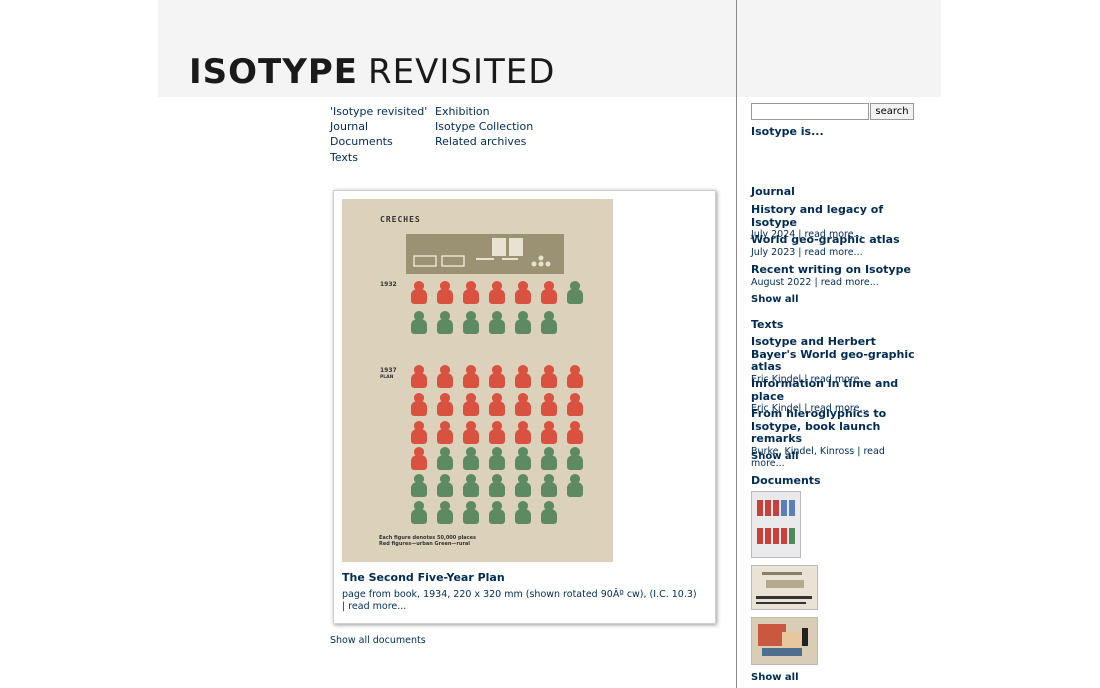  What do you see at coordinates (839, 48) in the screenshot?
I see `header-band-right` at bounding box center [839, 48].